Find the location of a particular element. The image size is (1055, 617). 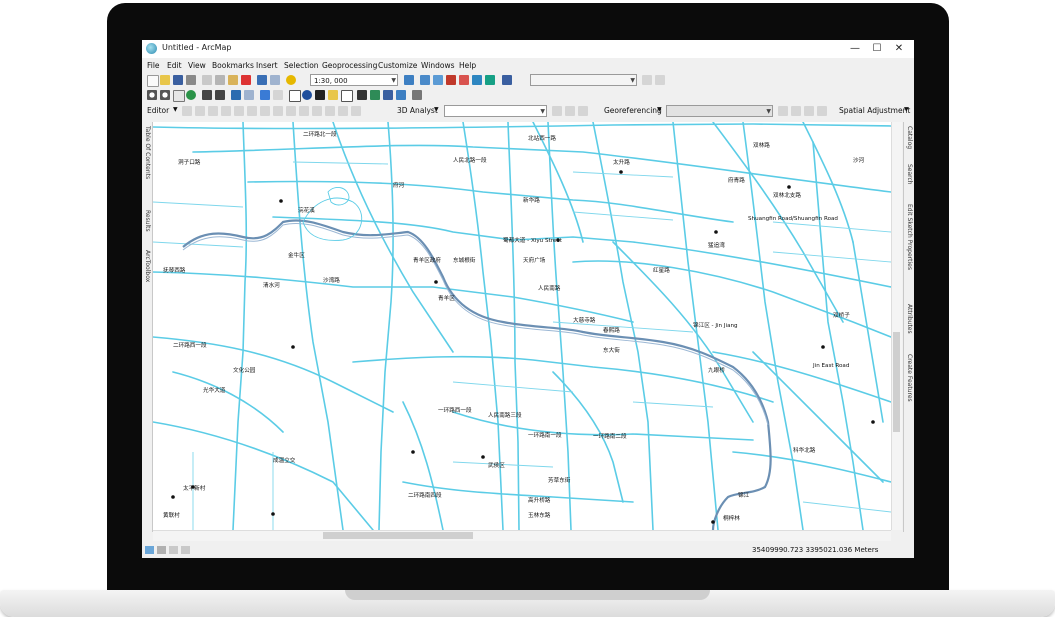

title-bar: Untitled - ArcMap — ☐ ✕ is located at coordinates (528, 49).